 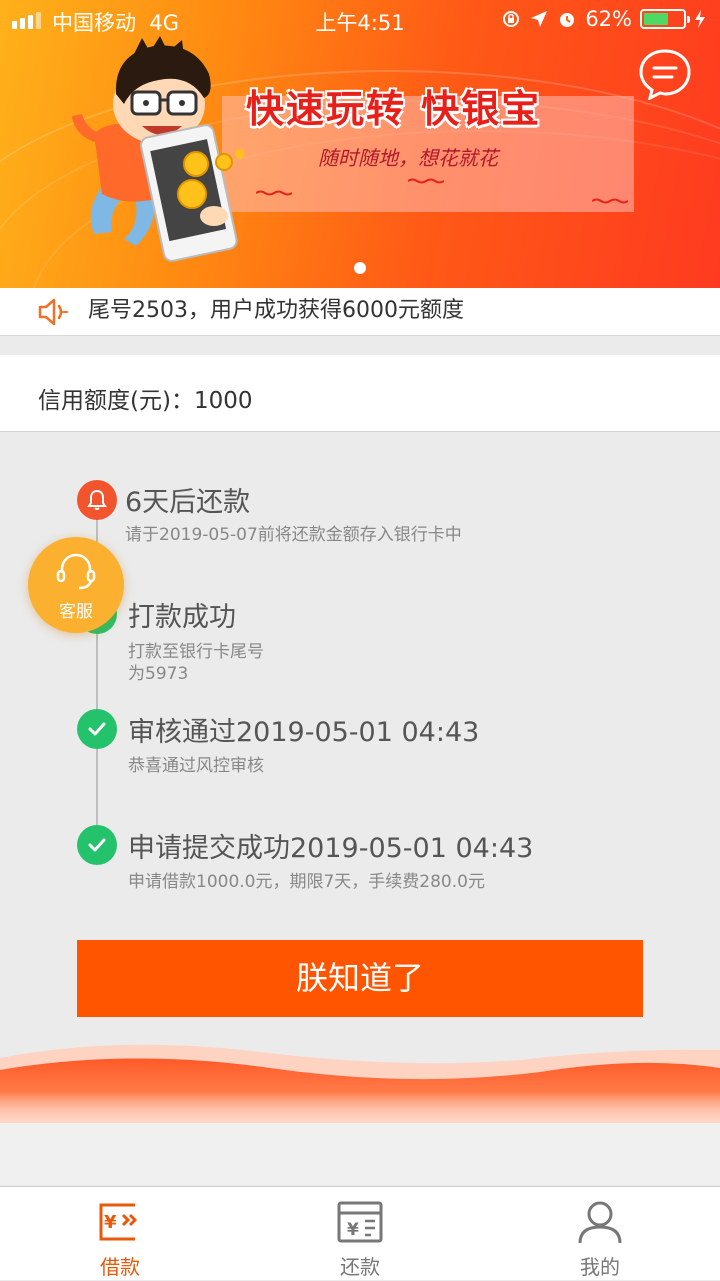 I want to click on tab-loan: ¥ 借款, so click(x=120, y=1234).